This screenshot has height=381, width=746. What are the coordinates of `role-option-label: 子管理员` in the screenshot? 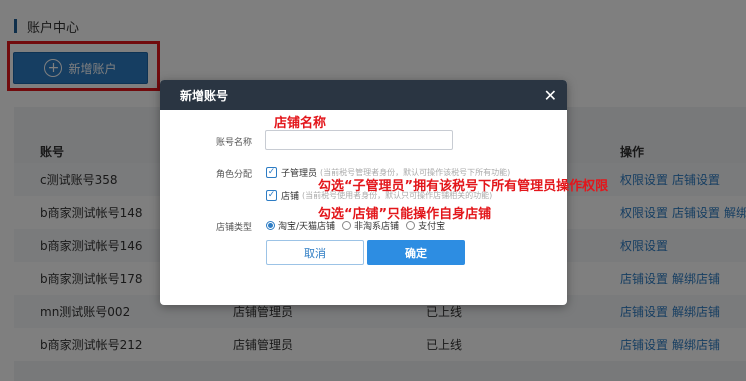 It's located at (299, 174).